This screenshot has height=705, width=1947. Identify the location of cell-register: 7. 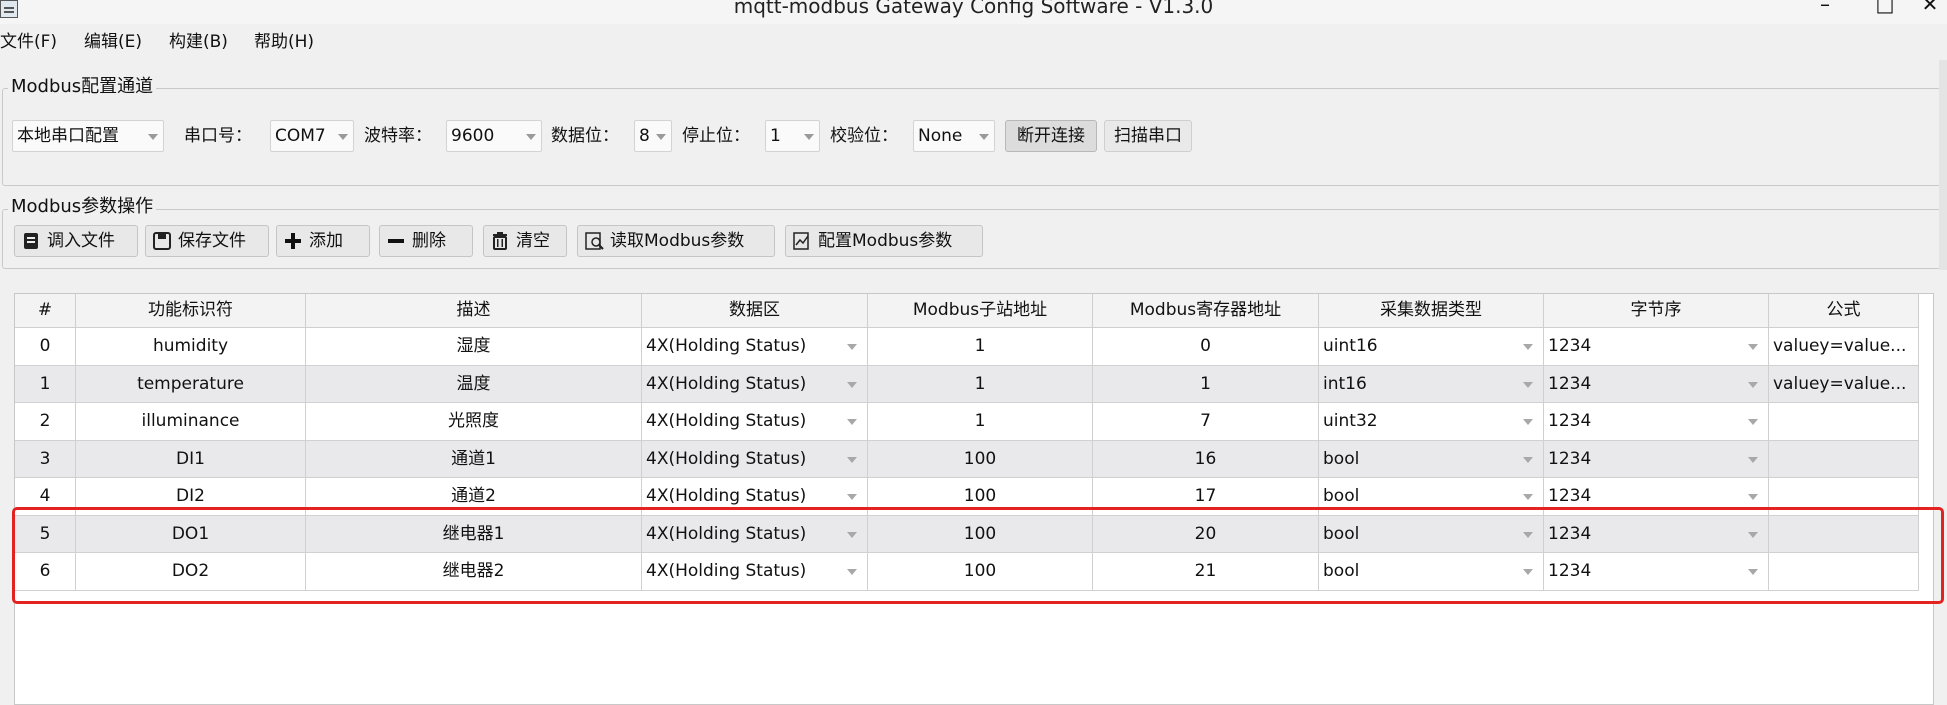
(1206, 422).